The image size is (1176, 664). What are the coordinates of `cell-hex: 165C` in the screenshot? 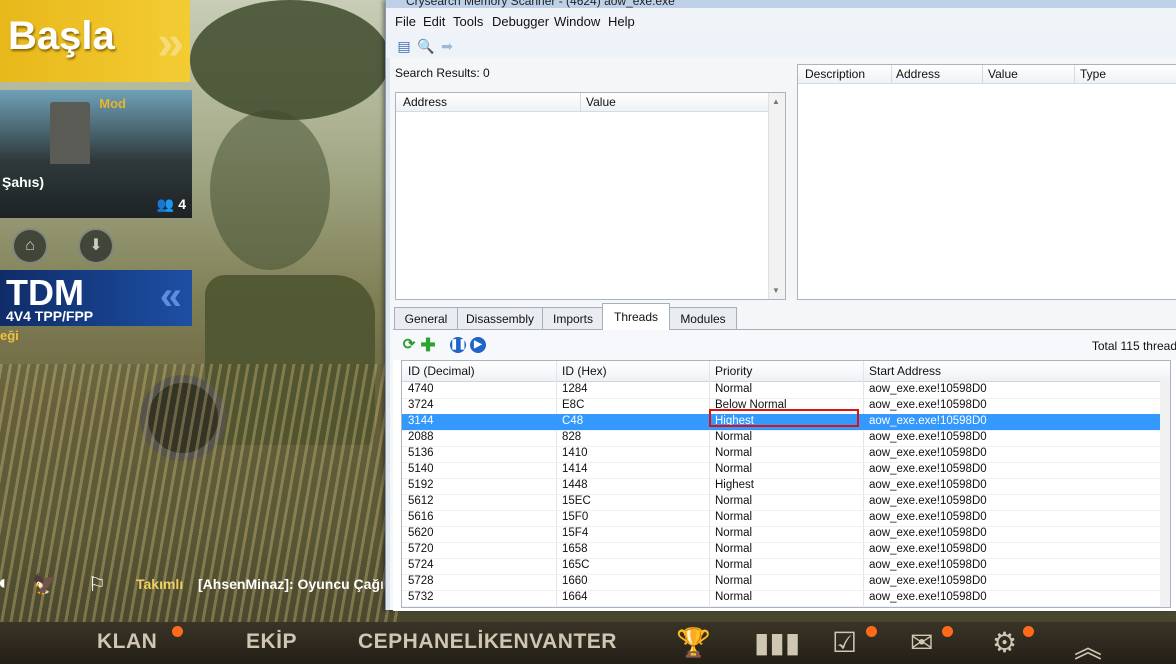 It's located at (576, 565).